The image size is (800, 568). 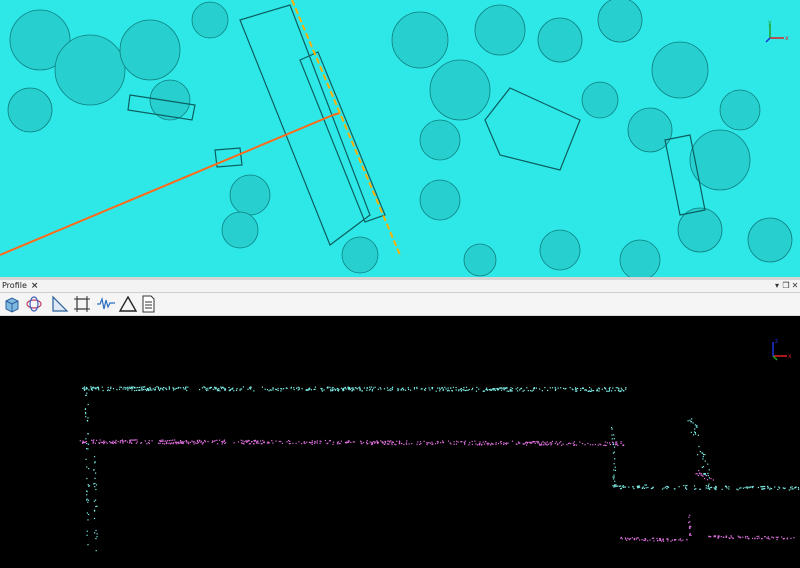 I want to click on tab-profile: Profile ×, so click(x=20, y=286).